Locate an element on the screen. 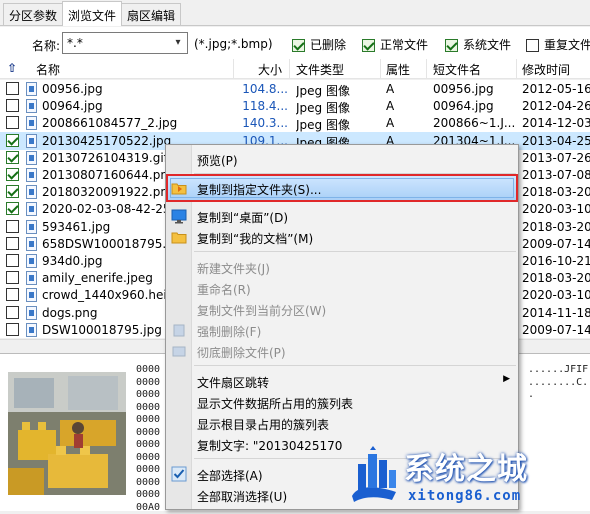 This screenshot has width=590, height=514. show-duplicate-checkbox: 重复文件 is located at coordinates (558, 44).